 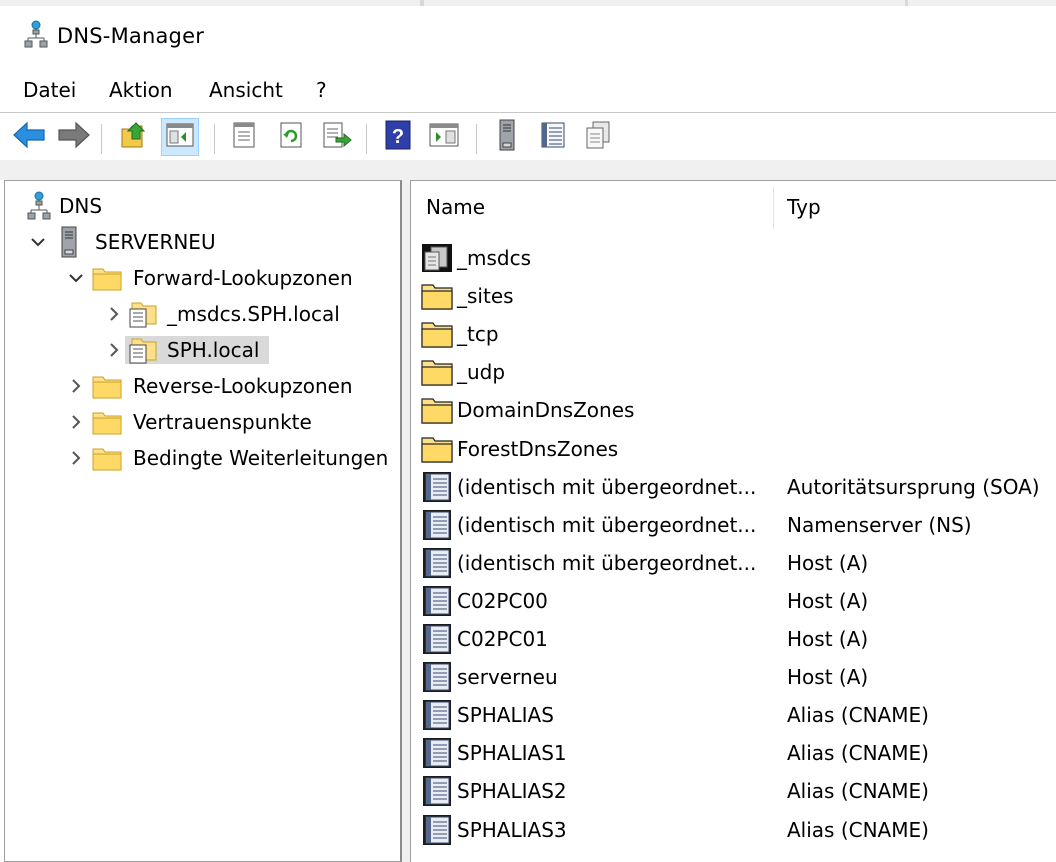 I want to click on list-row: _msdcs, so click(x=736, y=258).